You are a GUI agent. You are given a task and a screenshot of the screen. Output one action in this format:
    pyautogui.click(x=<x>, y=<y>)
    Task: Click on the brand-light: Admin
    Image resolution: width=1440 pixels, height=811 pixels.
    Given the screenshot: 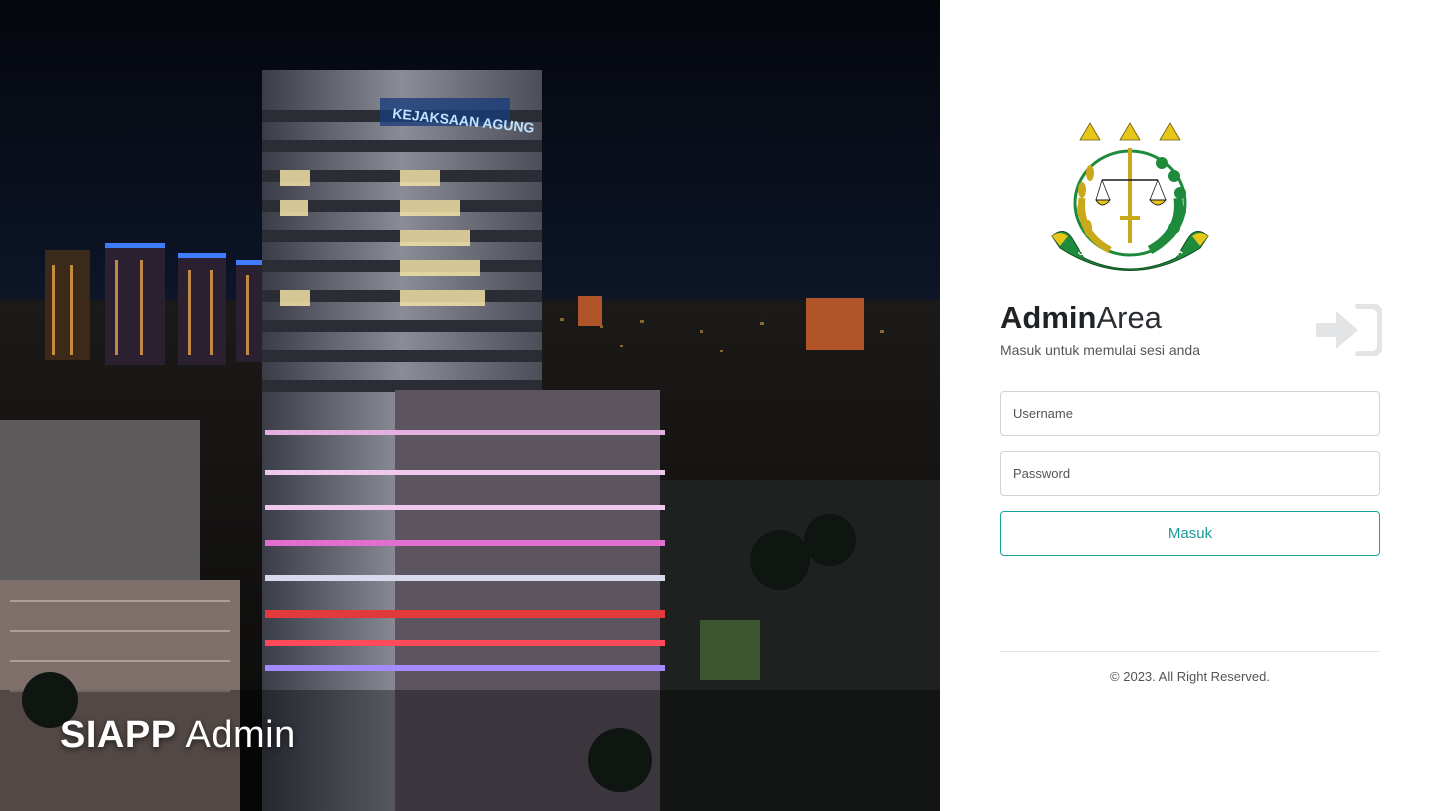 What is the action you would take?
    pyautogui.click(x=240, y=735)
    